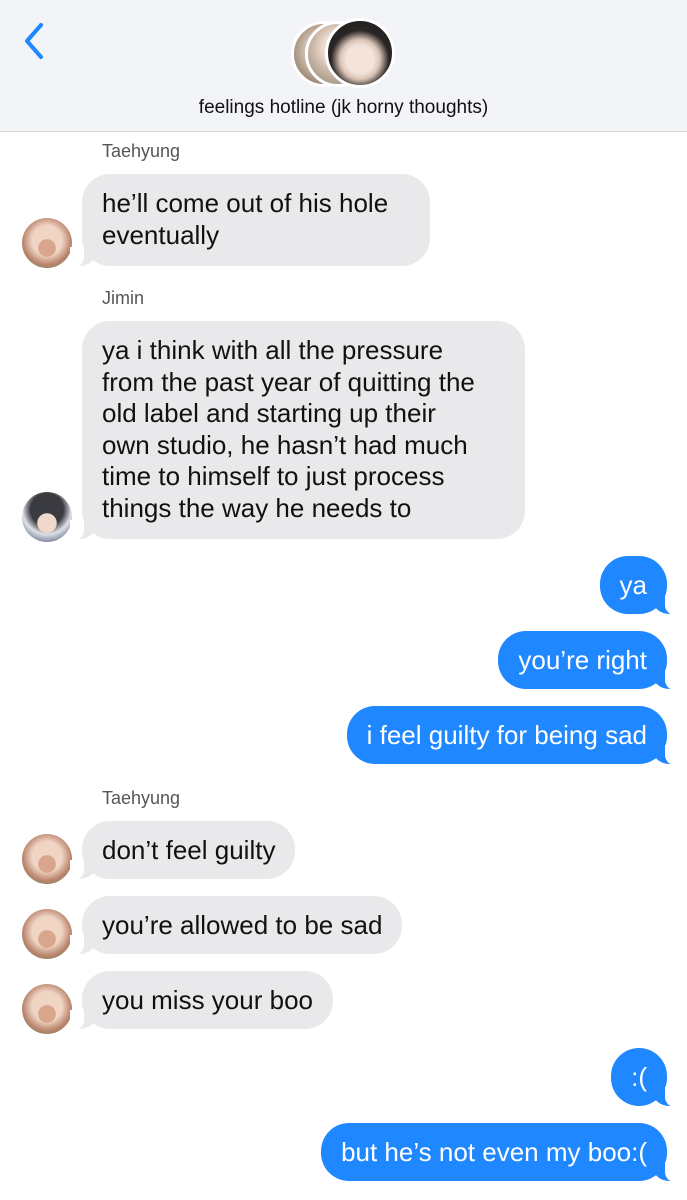 This screenshot has height=1200, width=687. I want to click on outgoing-message: but he’s not even my boo:(, so click(500, 1152).